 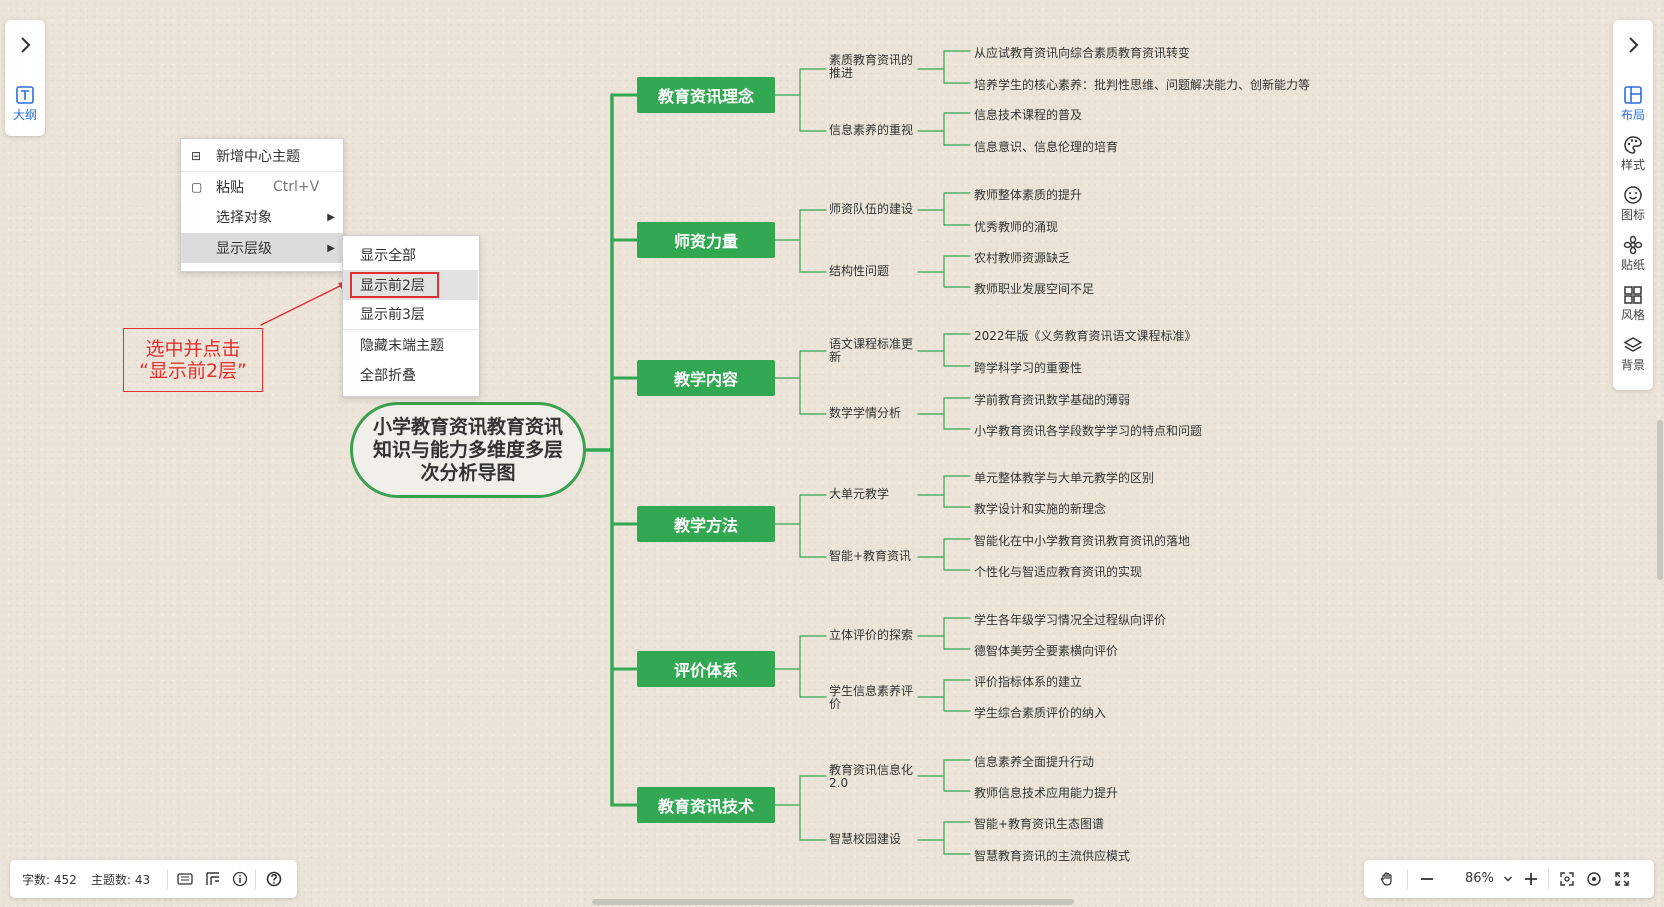 I want to click on locate-center-icon, so click(x=1594, y=879).